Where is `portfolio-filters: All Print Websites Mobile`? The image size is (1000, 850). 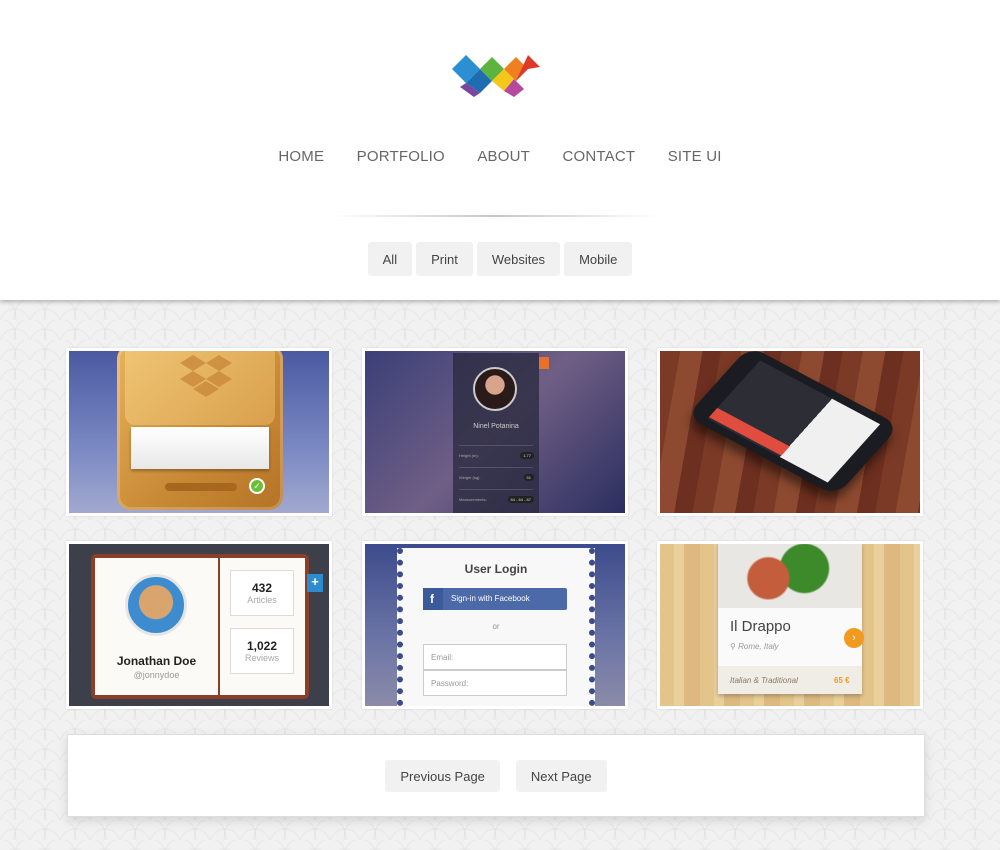
portfolio-filters: All Print Websites Mobile is located at coordinates (500, 259).